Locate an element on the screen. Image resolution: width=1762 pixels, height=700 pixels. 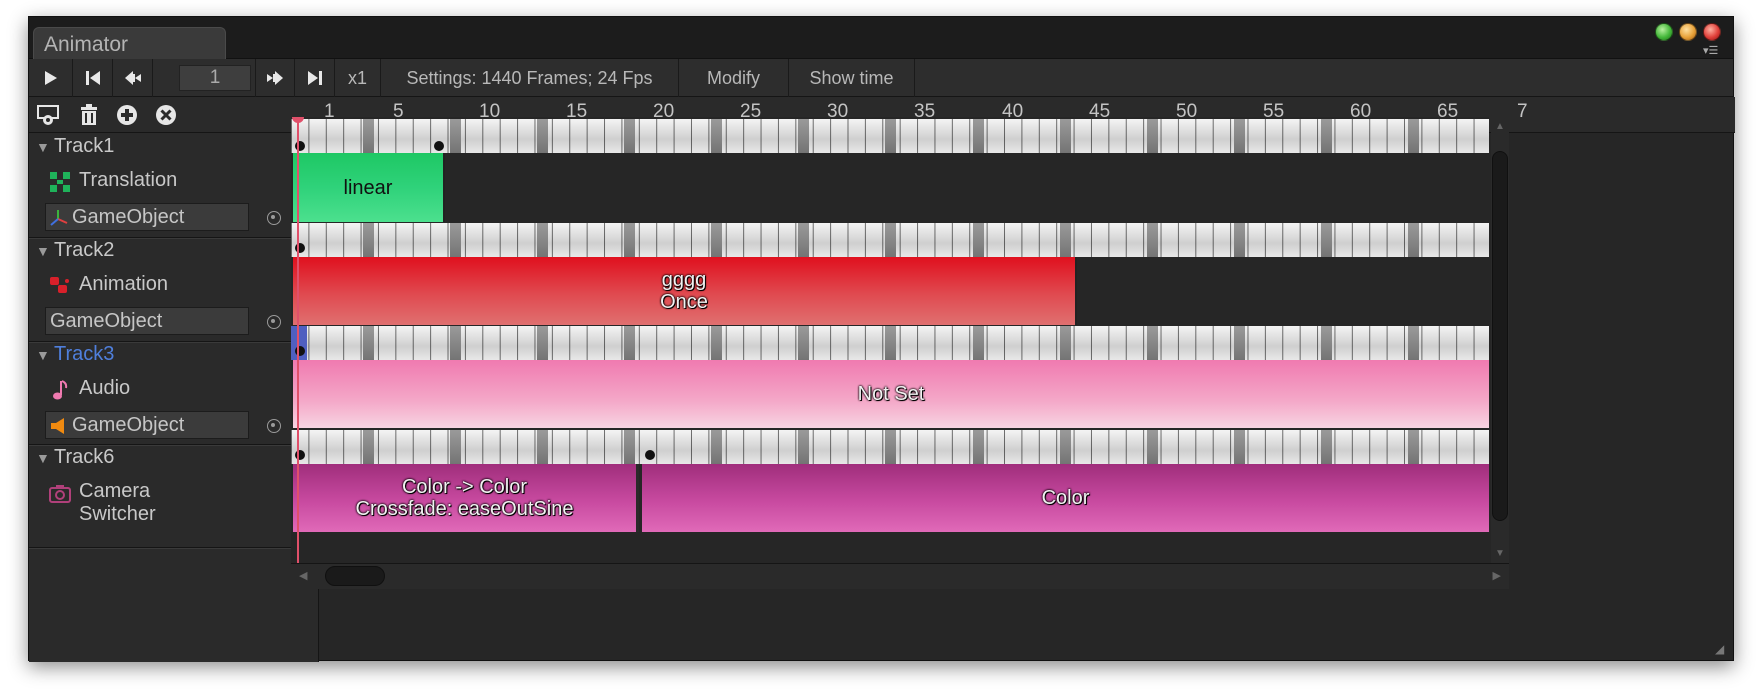
track-separator is located at coordinates (174, 548).